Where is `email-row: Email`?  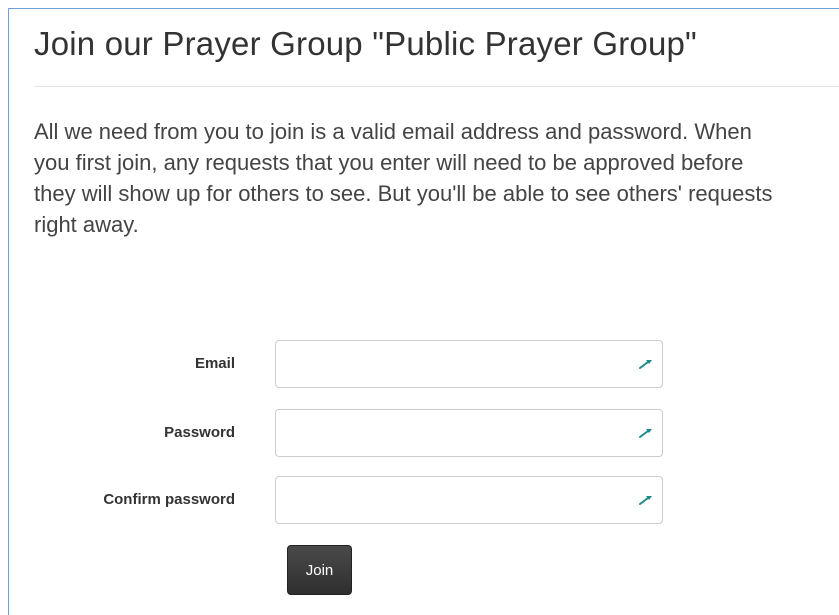
email-row: Email is located at coordinates (419, 364).